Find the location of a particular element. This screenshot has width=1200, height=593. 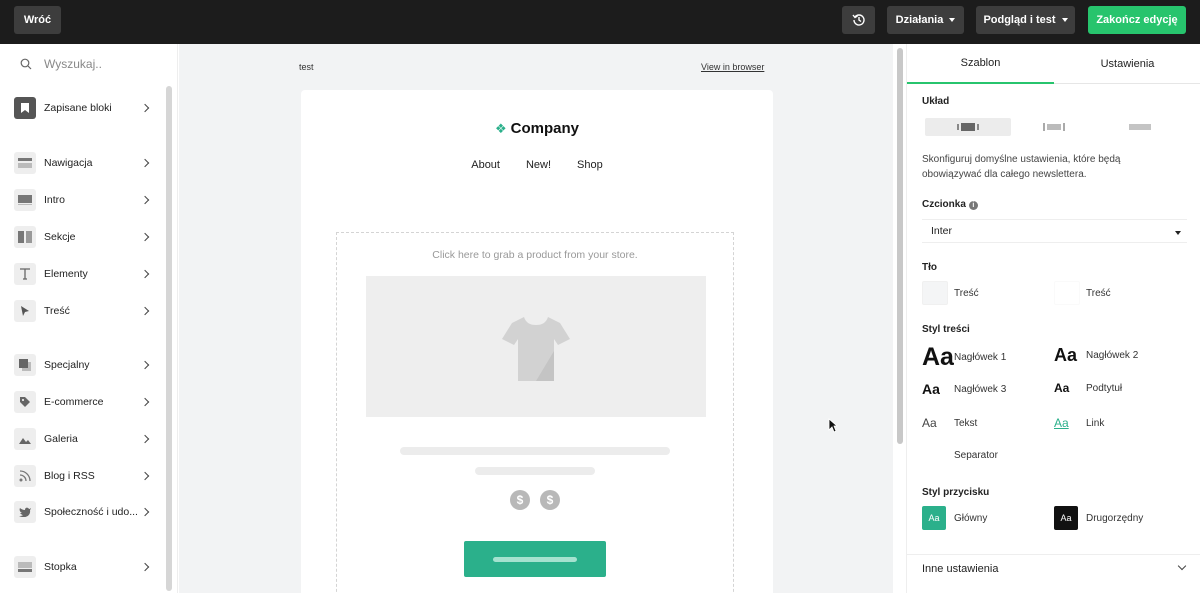

other-settings-toggle: Inne ustawienia is located at coordinates (1053, 568).